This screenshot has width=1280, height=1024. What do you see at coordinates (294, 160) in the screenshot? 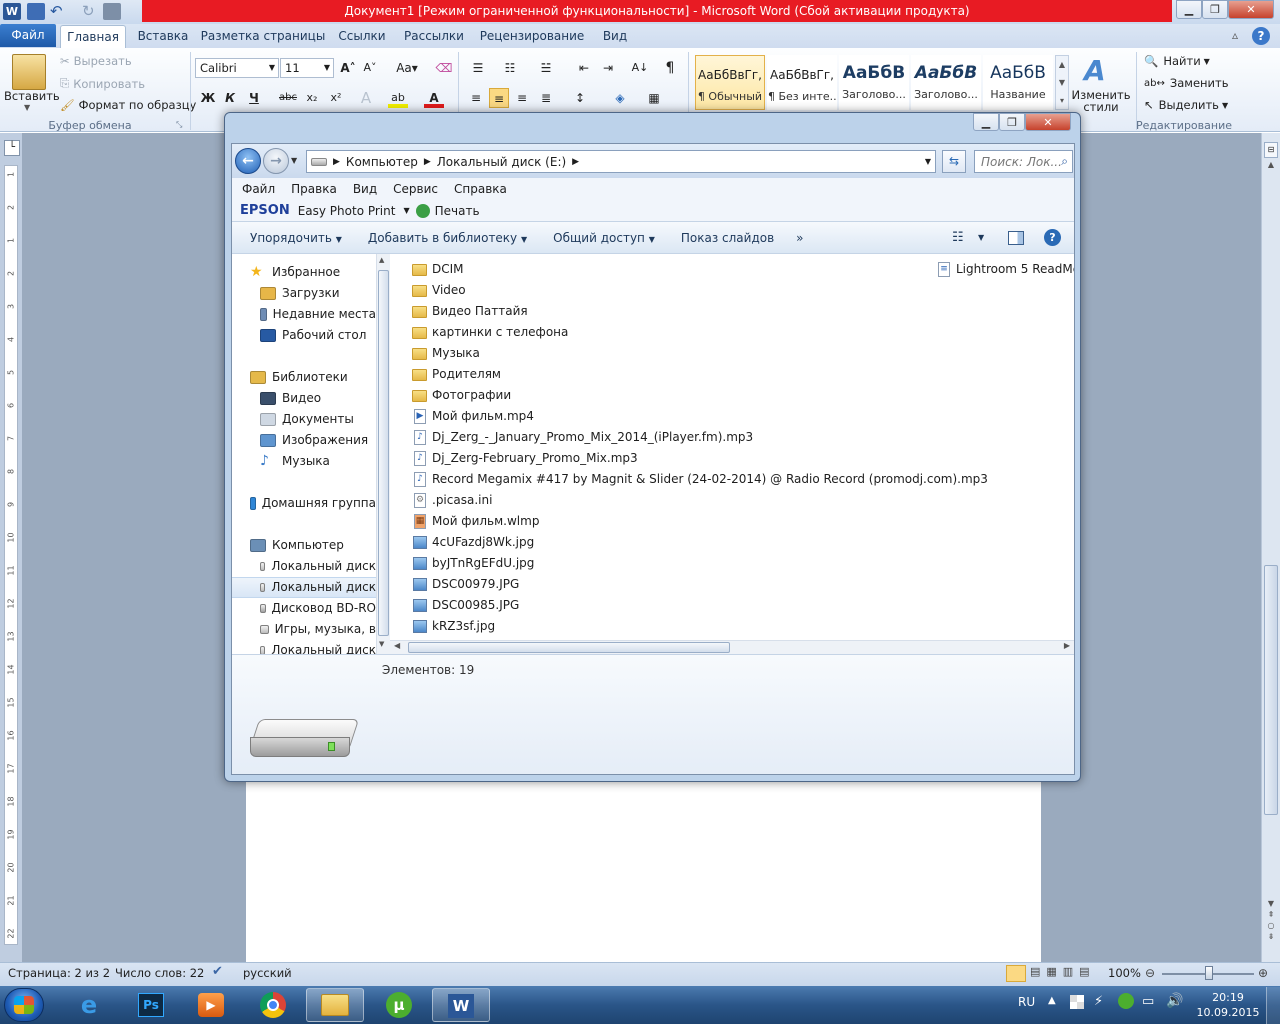
I see `recent-pages-icon: ▼` at bounding box center [294, 160].